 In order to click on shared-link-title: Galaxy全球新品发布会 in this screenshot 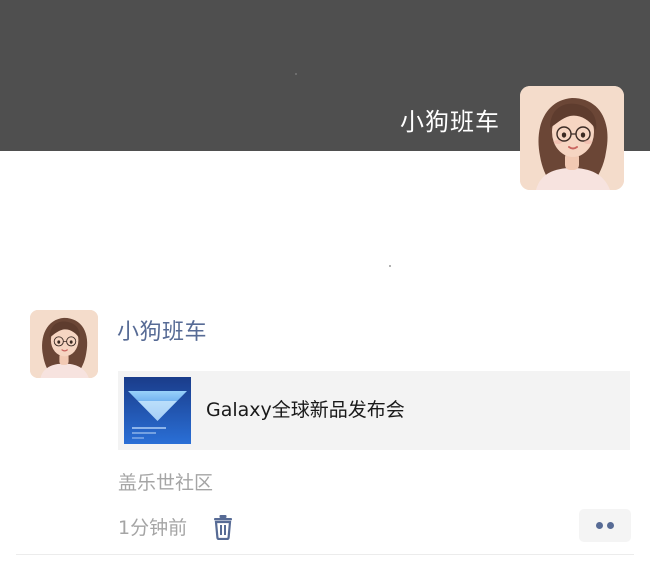, I will do `click(305, 410)`.